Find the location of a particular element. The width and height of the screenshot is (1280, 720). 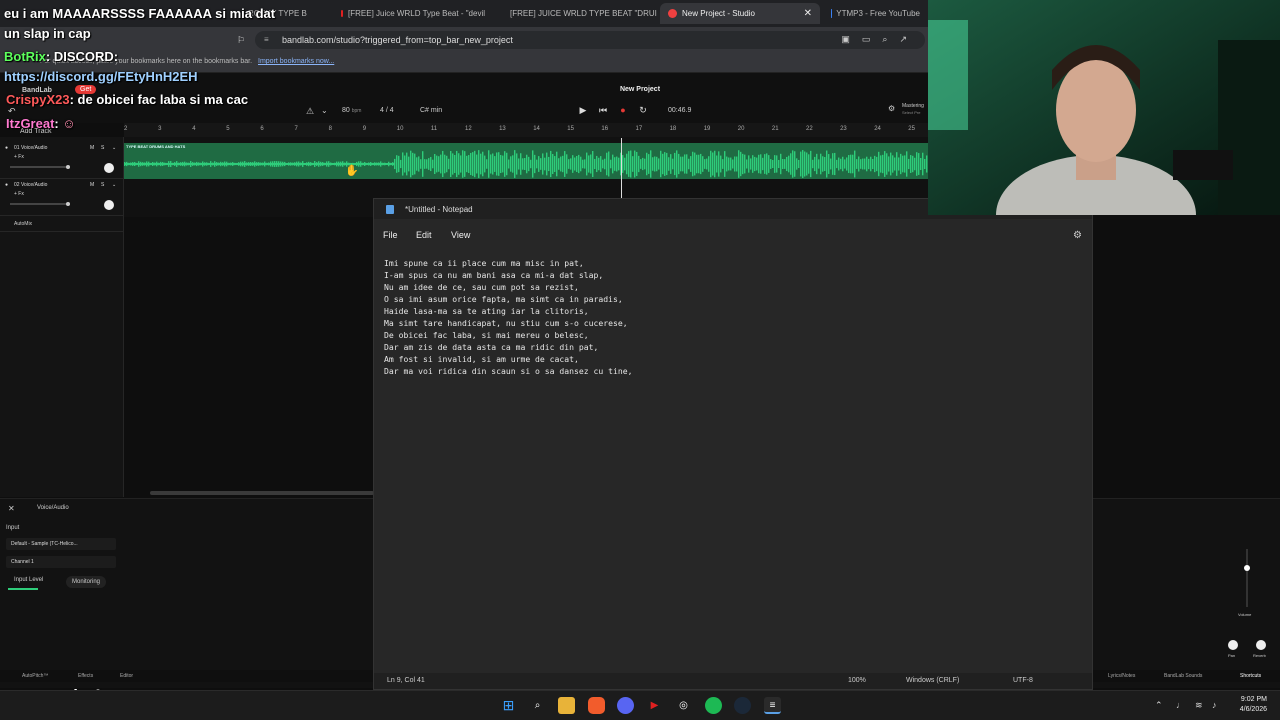

search-icon: ⌕ is located at coordinates (537, 705).